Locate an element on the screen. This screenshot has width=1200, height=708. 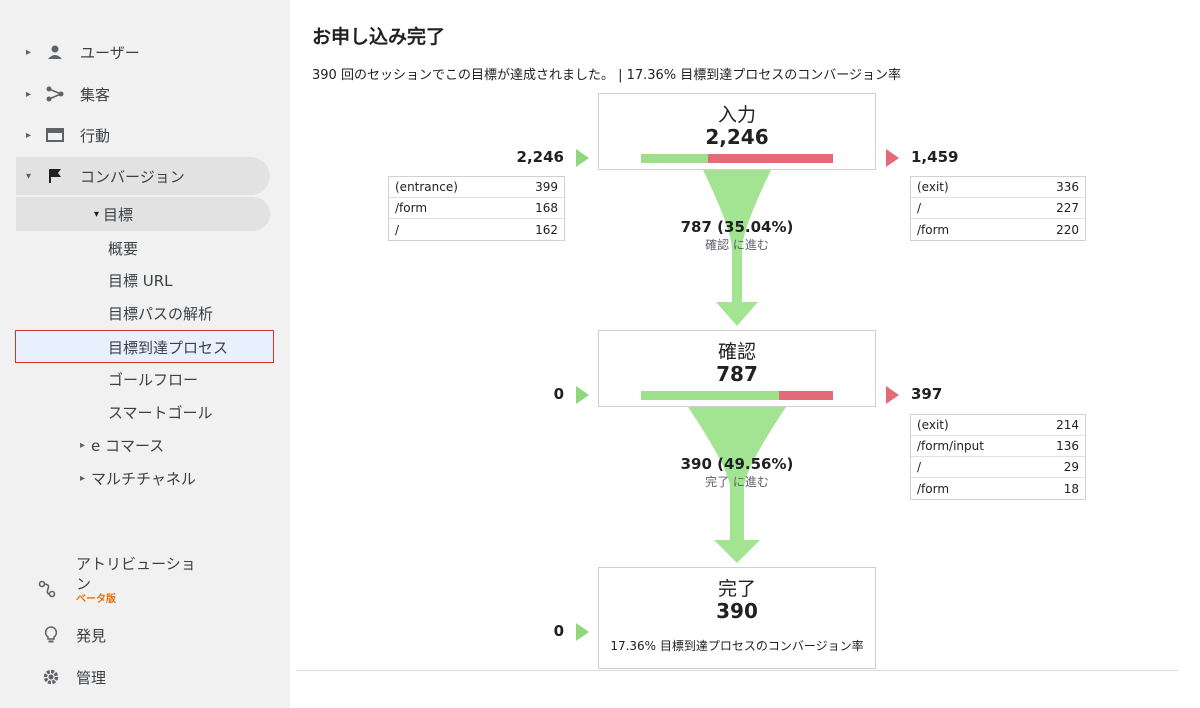
row-count: 214 is located at coordinates (1067, 425).